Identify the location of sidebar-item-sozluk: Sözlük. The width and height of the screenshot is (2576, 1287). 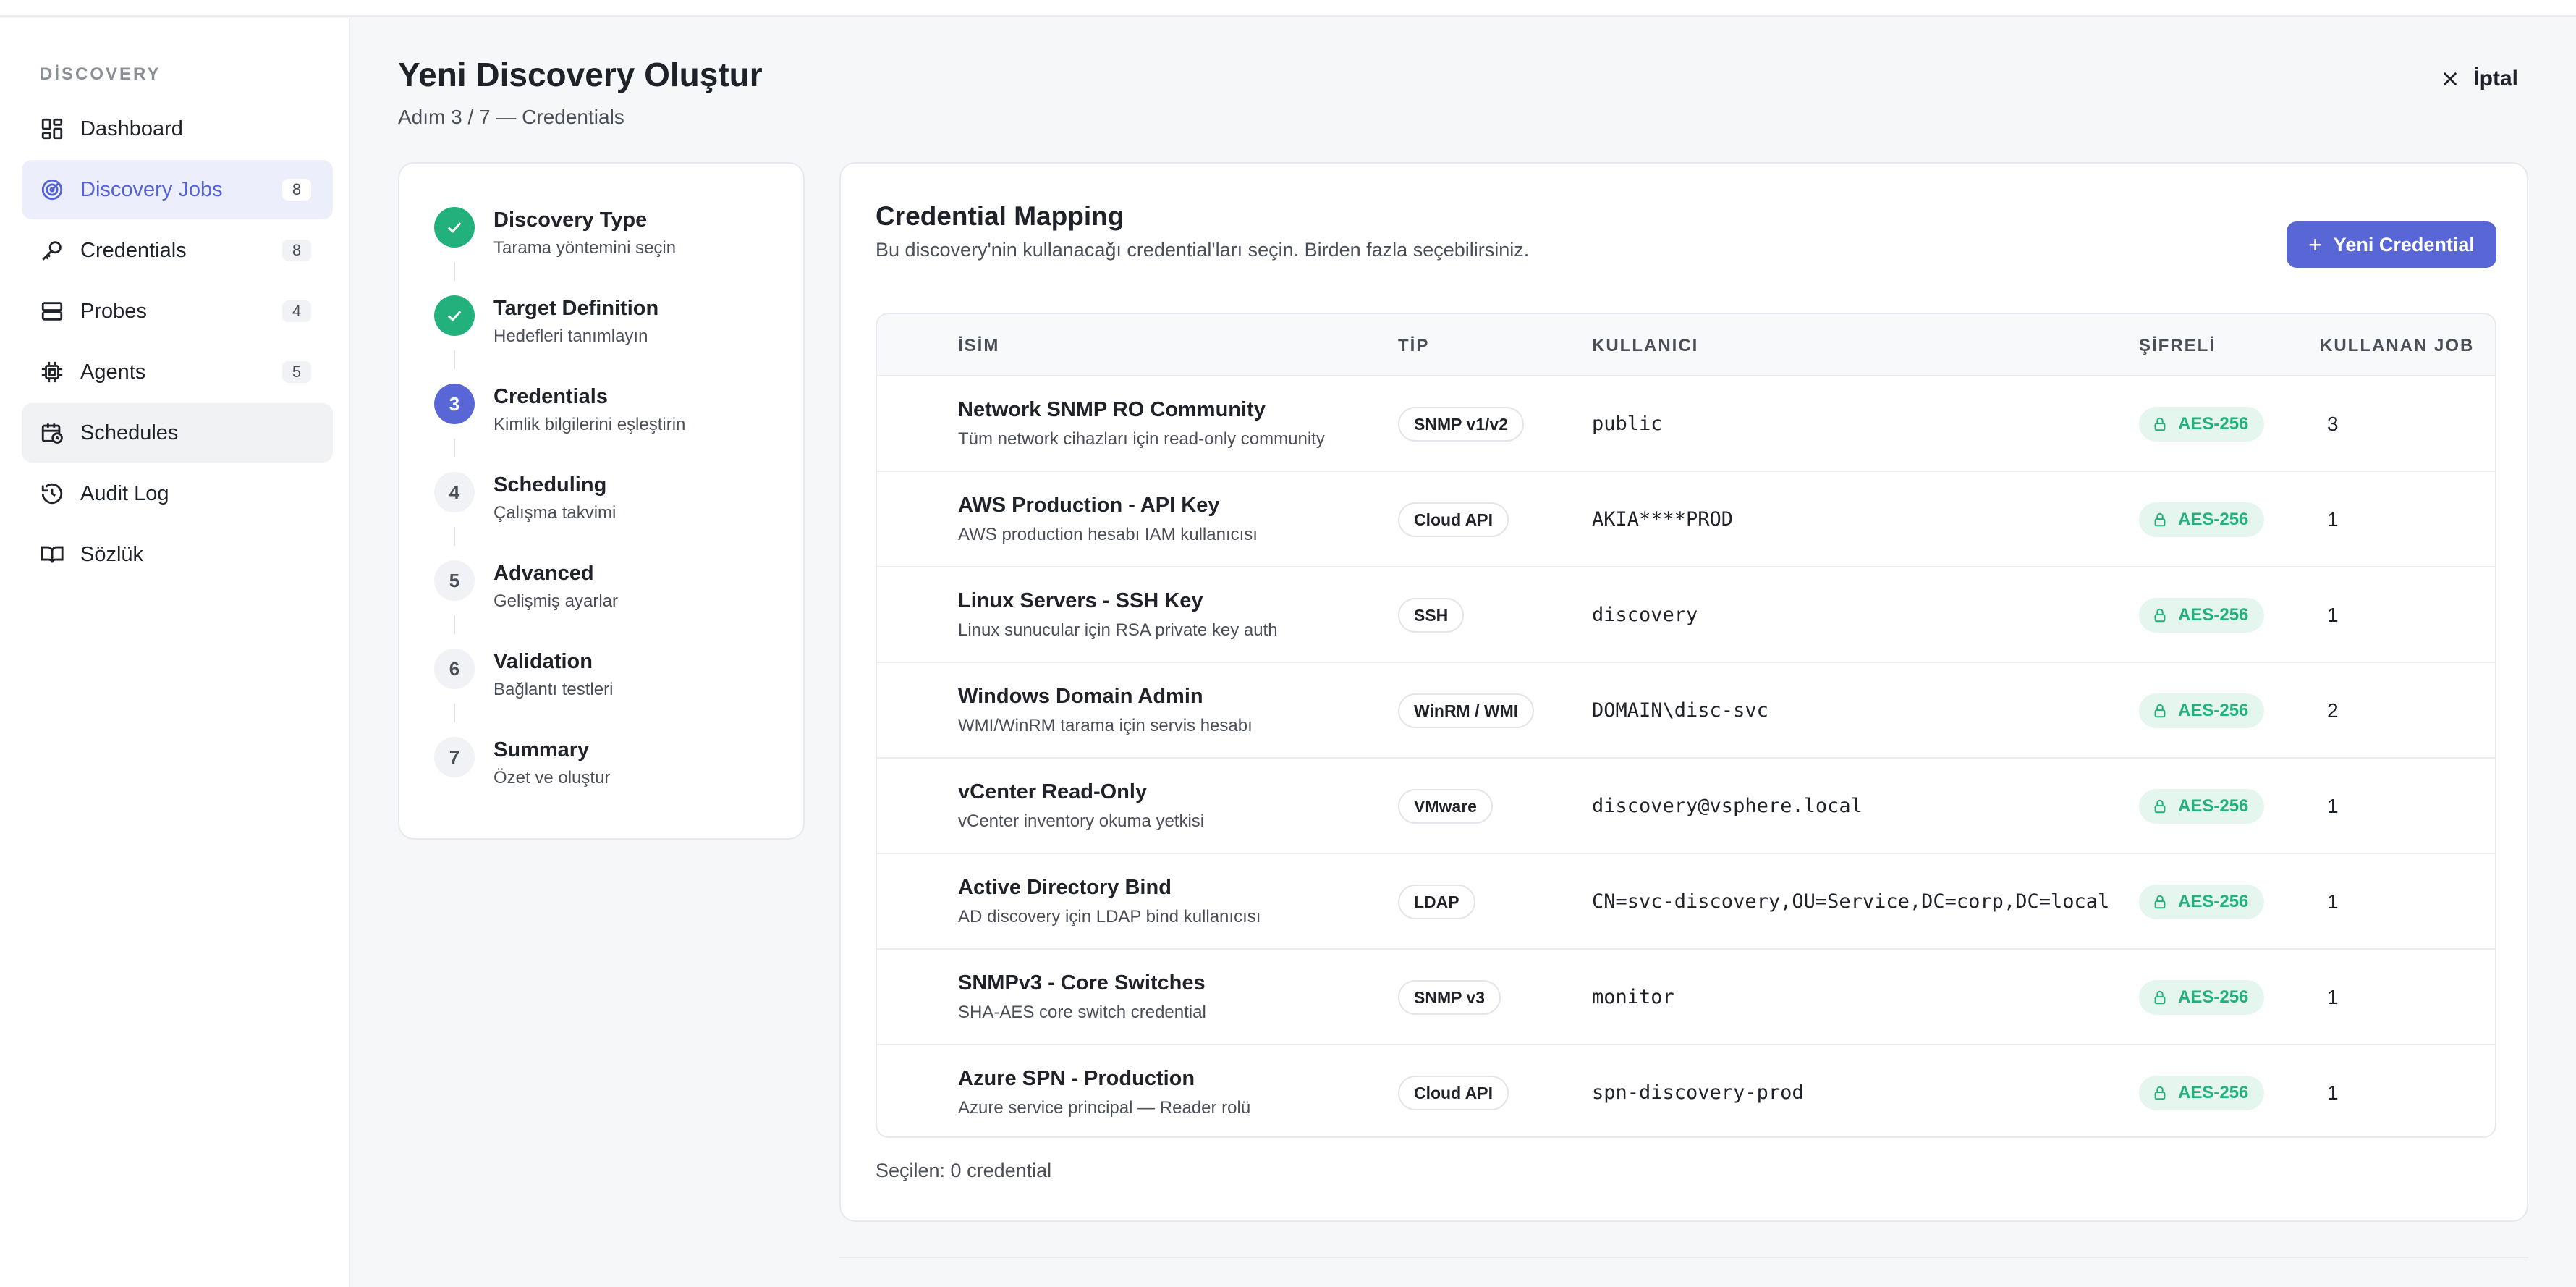
(177, 554).